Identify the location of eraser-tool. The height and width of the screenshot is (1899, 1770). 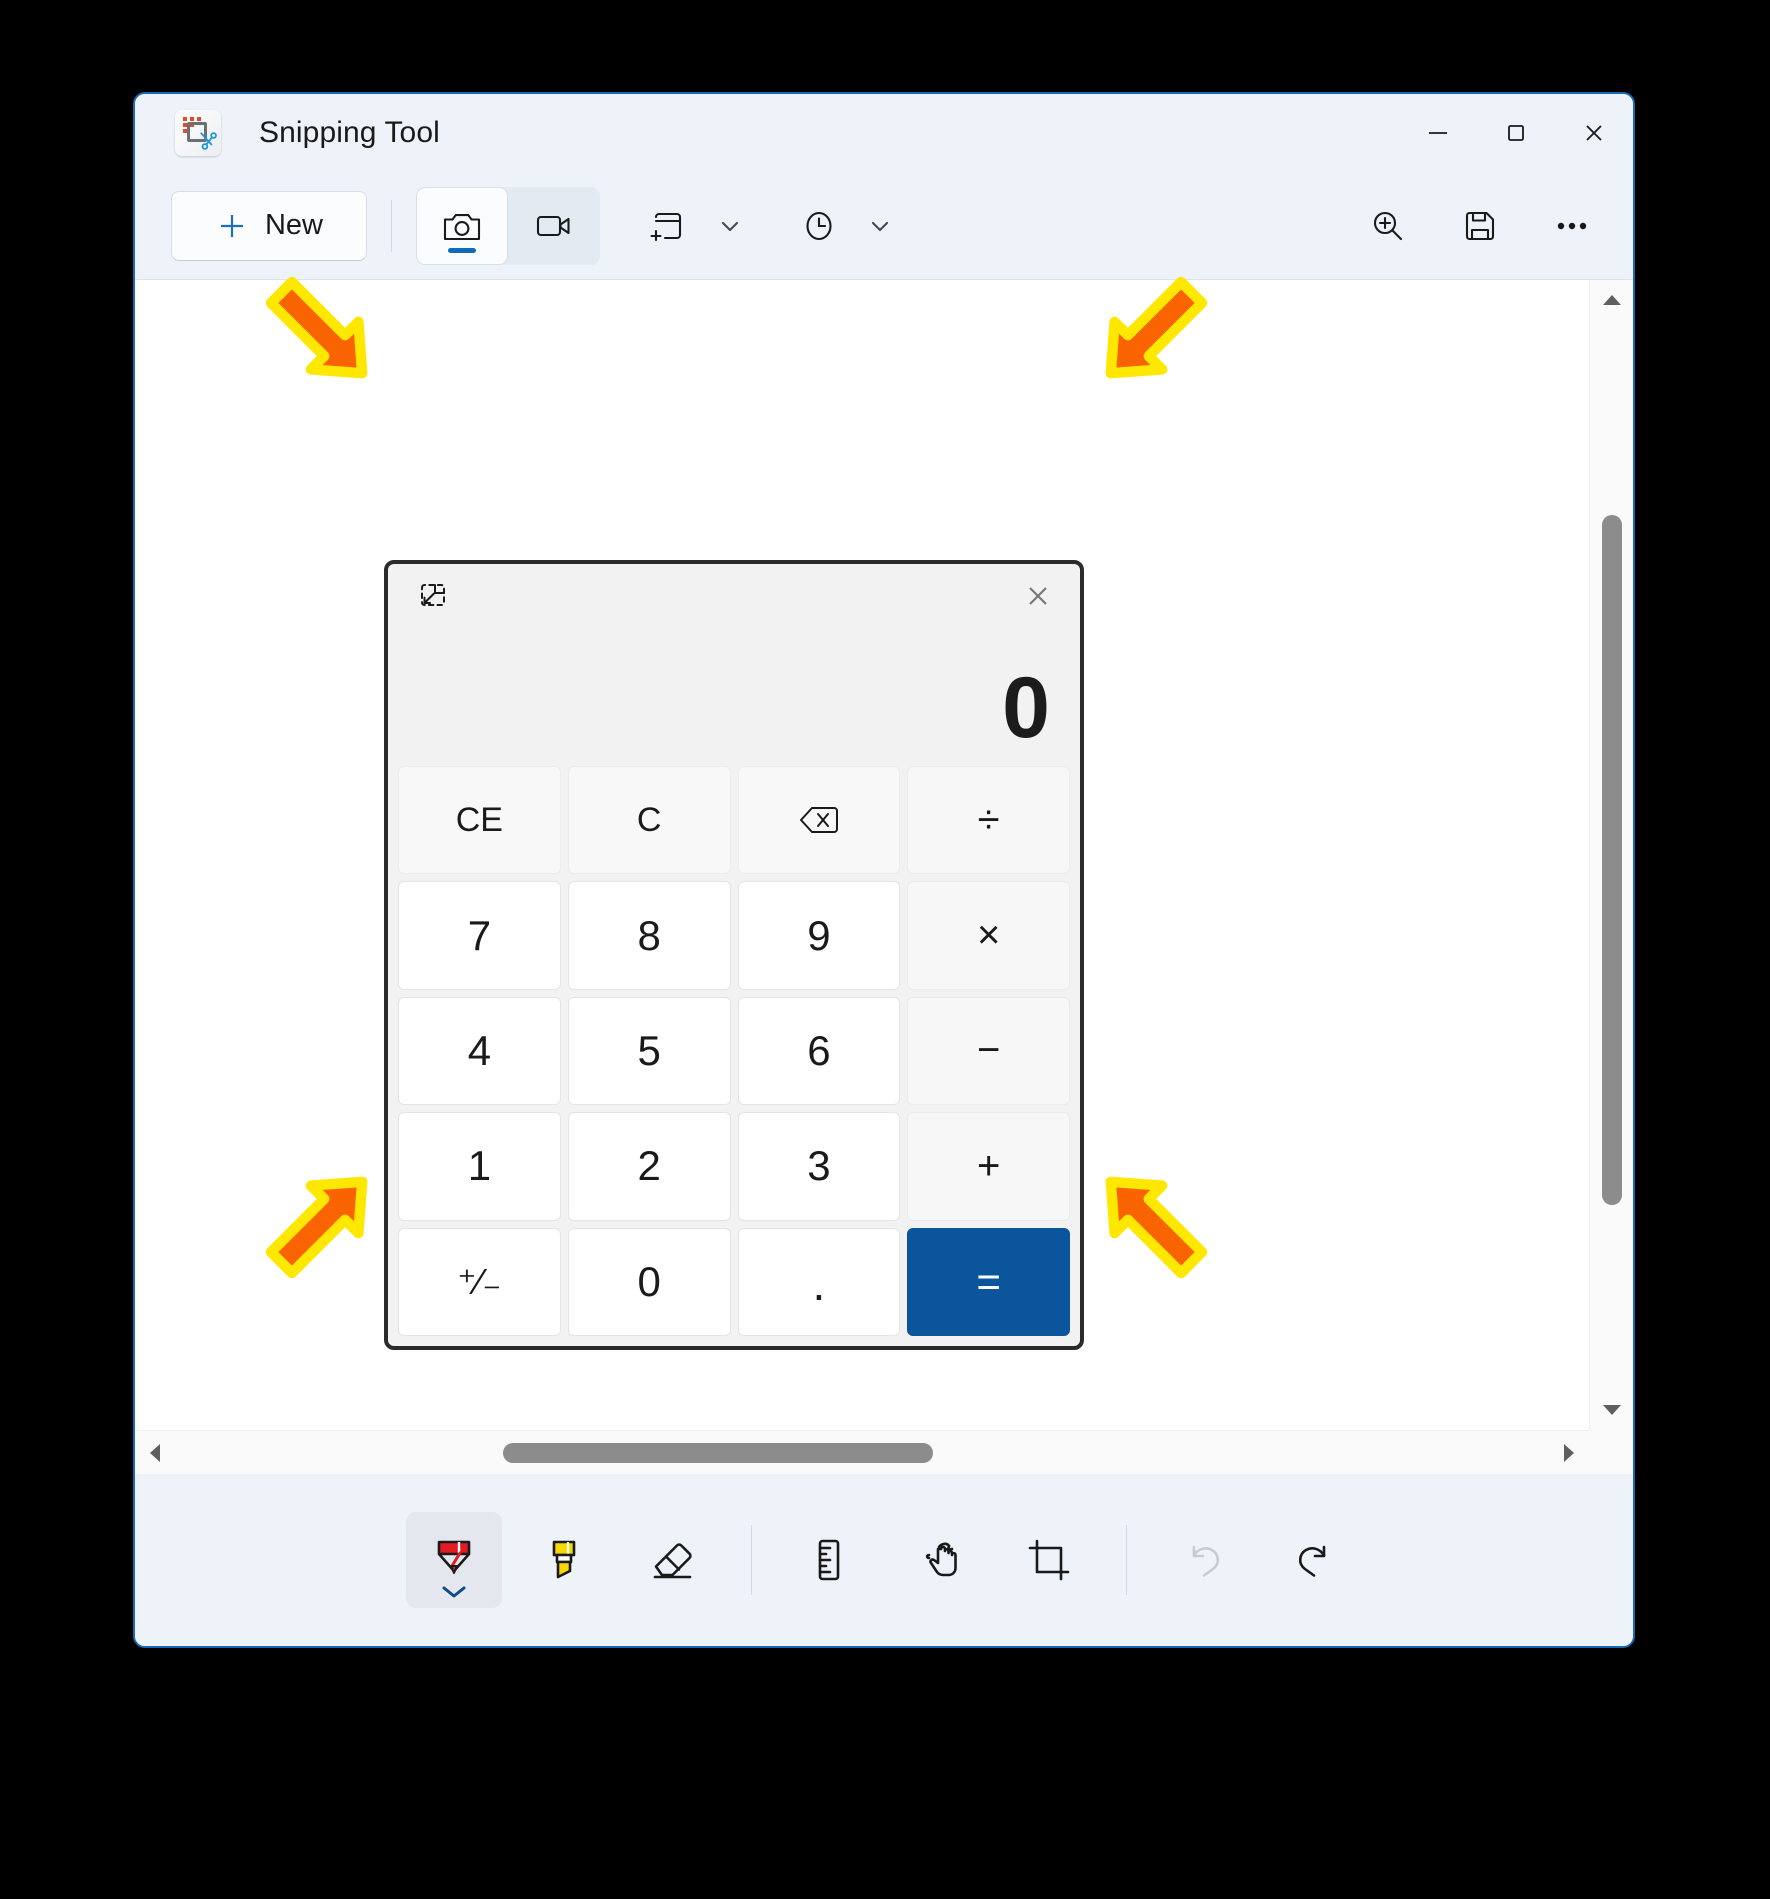
(674, 1560).